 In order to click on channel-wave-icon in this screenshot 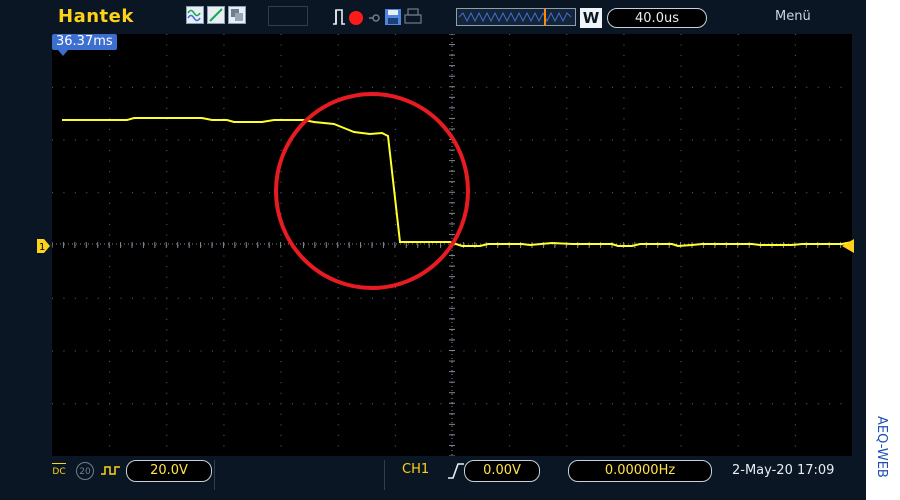, I will do `click(111, 471)`.